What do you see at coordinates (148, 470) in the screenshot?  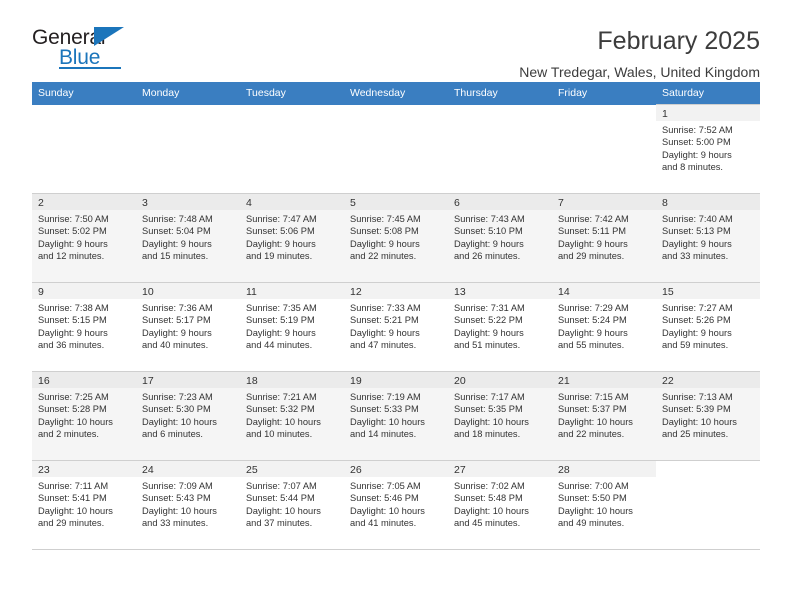 I see `day-number: 24` at bounding box center [148, 470].